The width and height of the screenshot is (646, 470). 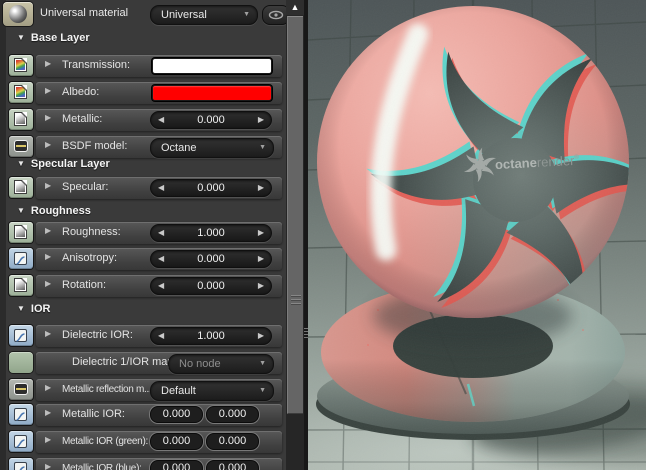 I want to click on metallic-reflection-dropdown: Default ▼, so click(x=212, y=391).